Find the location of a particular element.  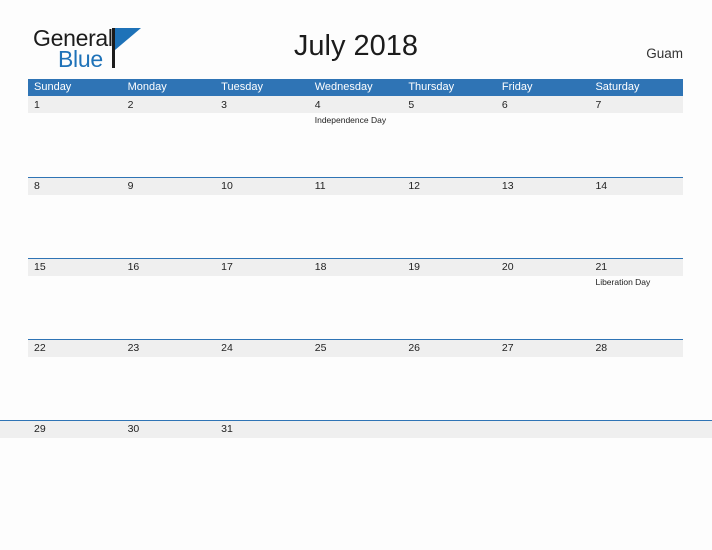

calendar-day-cell: 18 is located at coordinates (356, 298).